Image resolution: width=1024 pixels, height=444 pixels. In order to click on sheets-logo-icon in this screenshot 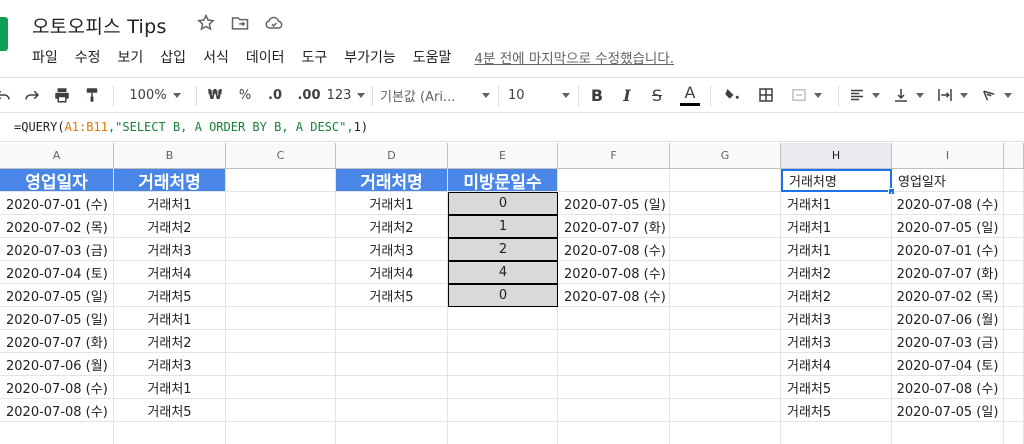, I will do `click(4, 34)`.